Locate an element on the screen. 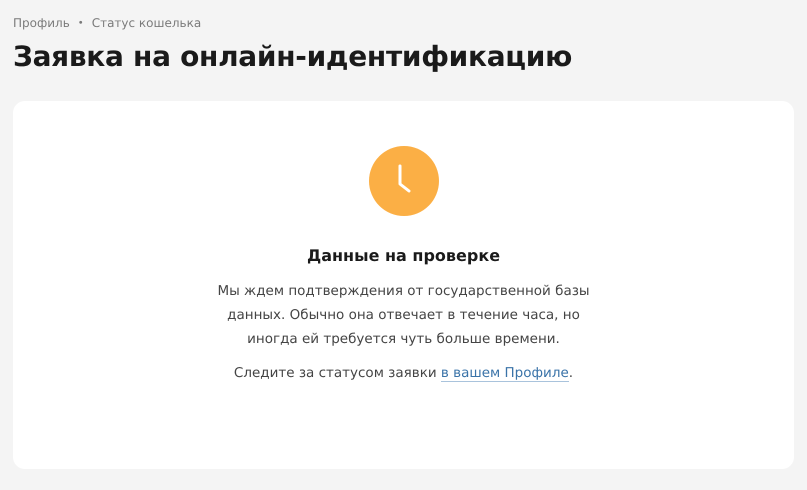 The image size is (807, 490). status-heading: Данные на проверке is located at coordinates (403, 255).